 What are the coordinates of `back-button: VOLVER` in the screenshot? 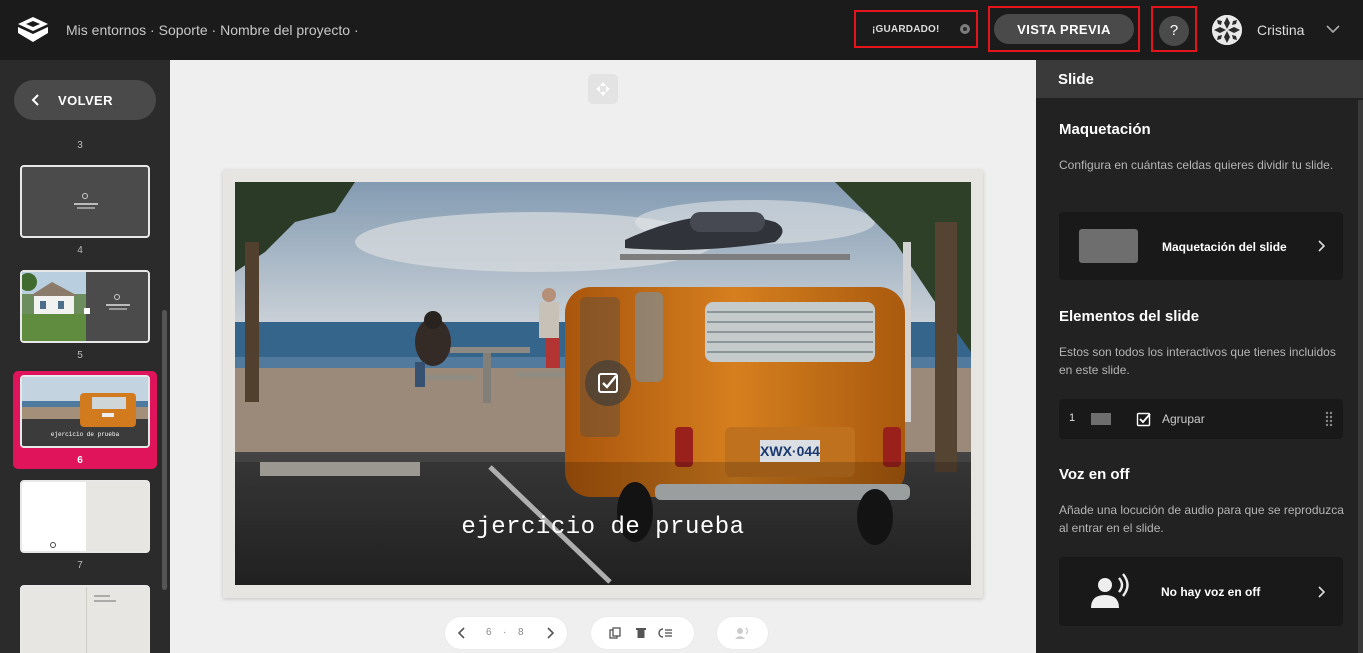 It's located at (85, 100).